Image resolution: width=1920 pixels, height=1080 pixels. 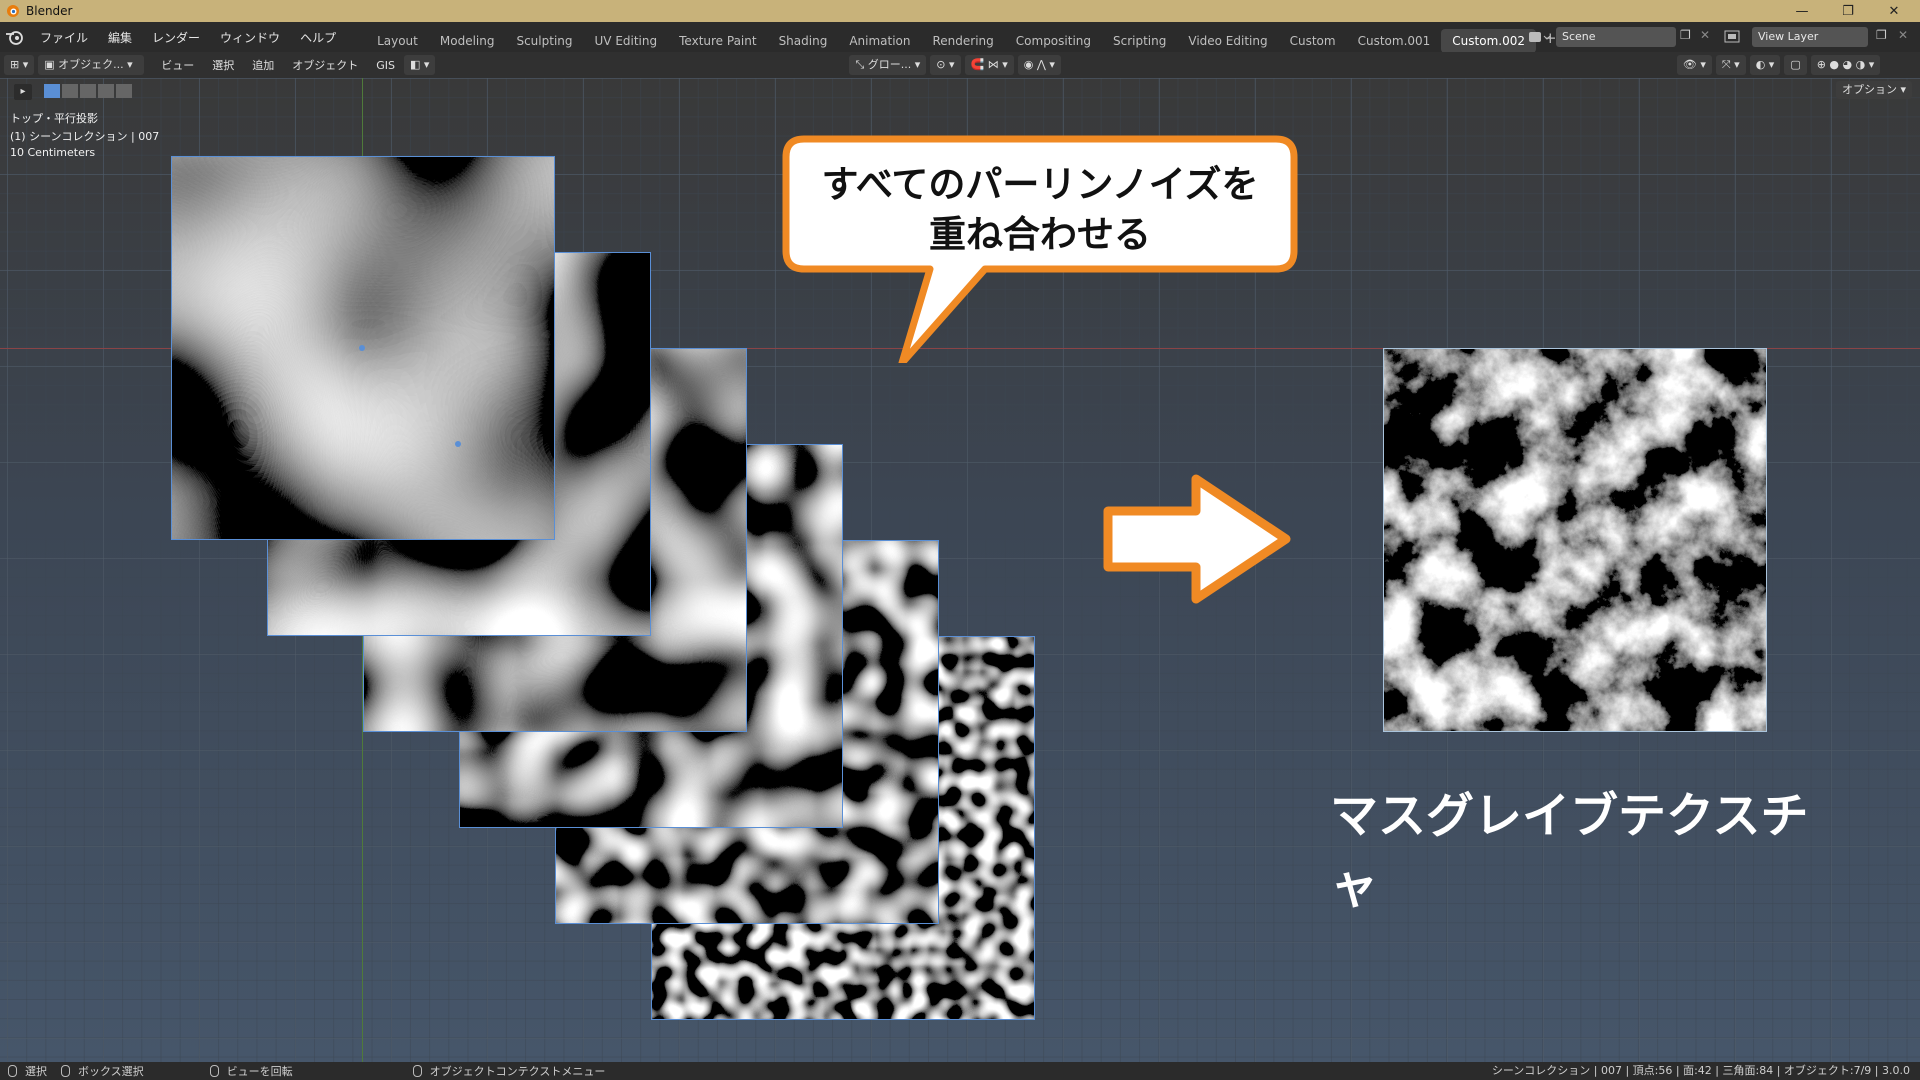 What do you see at coordinates (263, 65) in the screenshot?
I see `menu-add: 追加` at bounding box center [263, 65].